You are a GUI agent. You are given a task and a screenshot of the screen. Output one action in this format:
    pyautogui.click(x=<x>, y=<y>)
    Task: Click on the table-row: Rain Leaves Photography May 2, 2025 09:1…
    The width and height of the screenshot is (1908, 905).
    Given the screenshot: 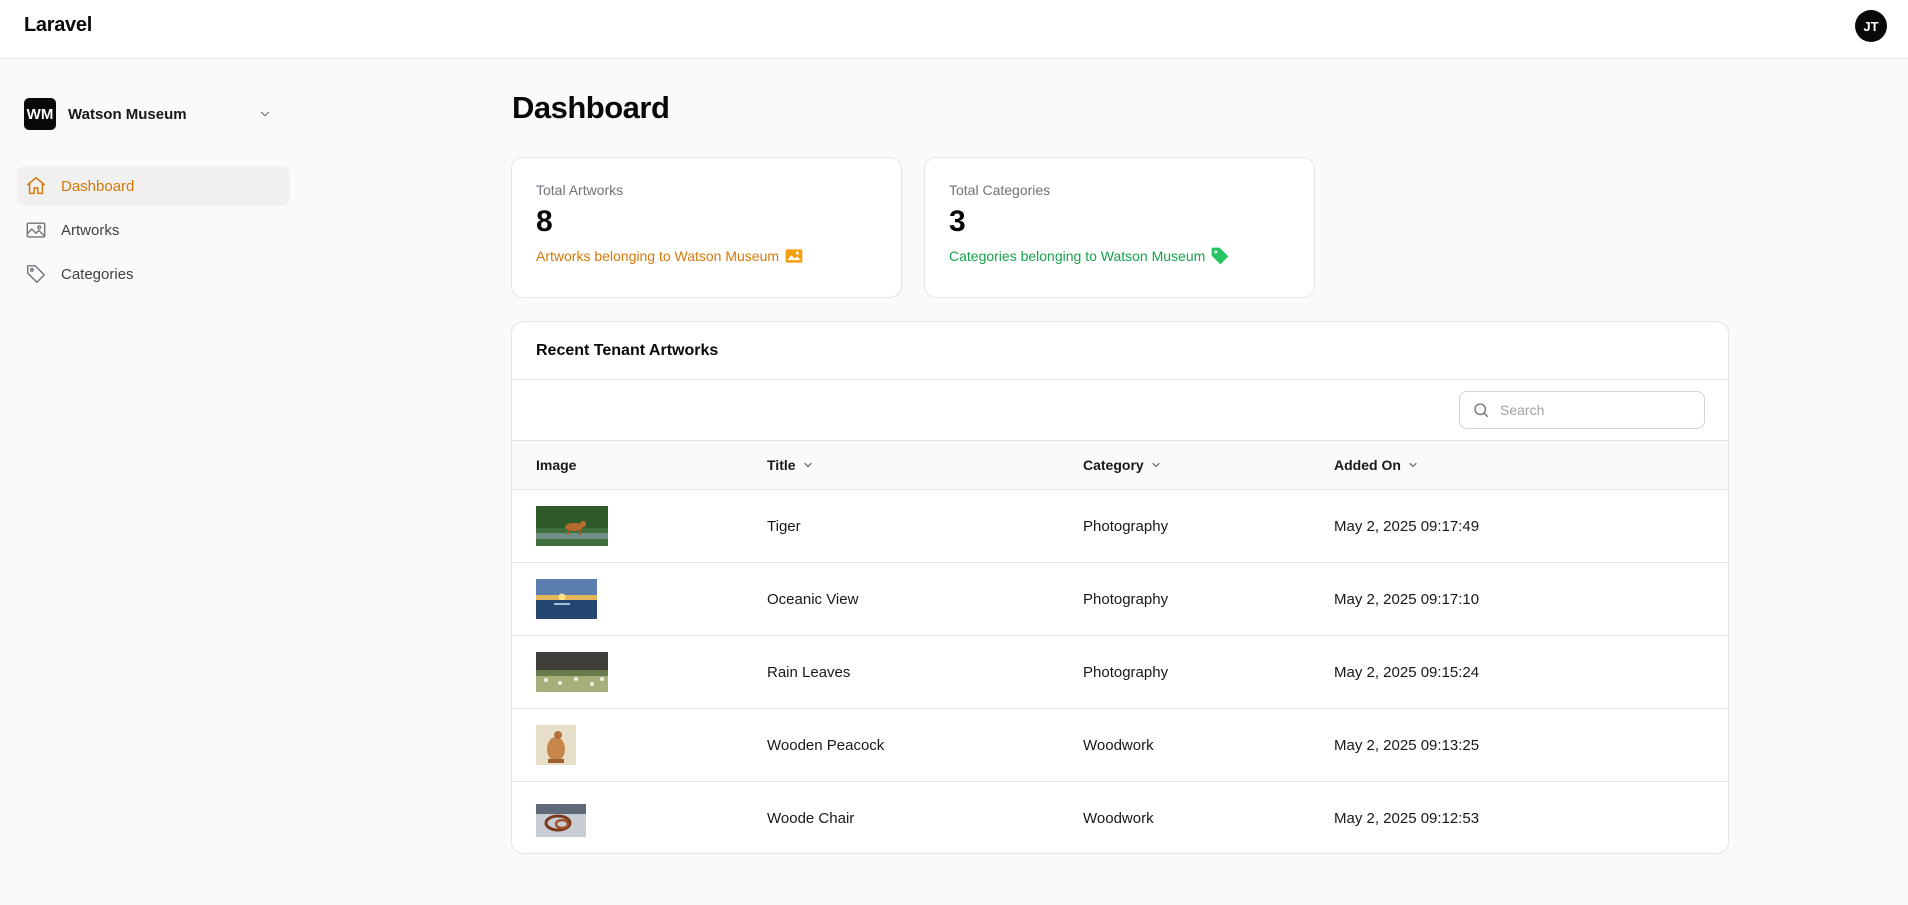 What is the action you would take?
    pyautogui.click(x=1120, y=672)
    